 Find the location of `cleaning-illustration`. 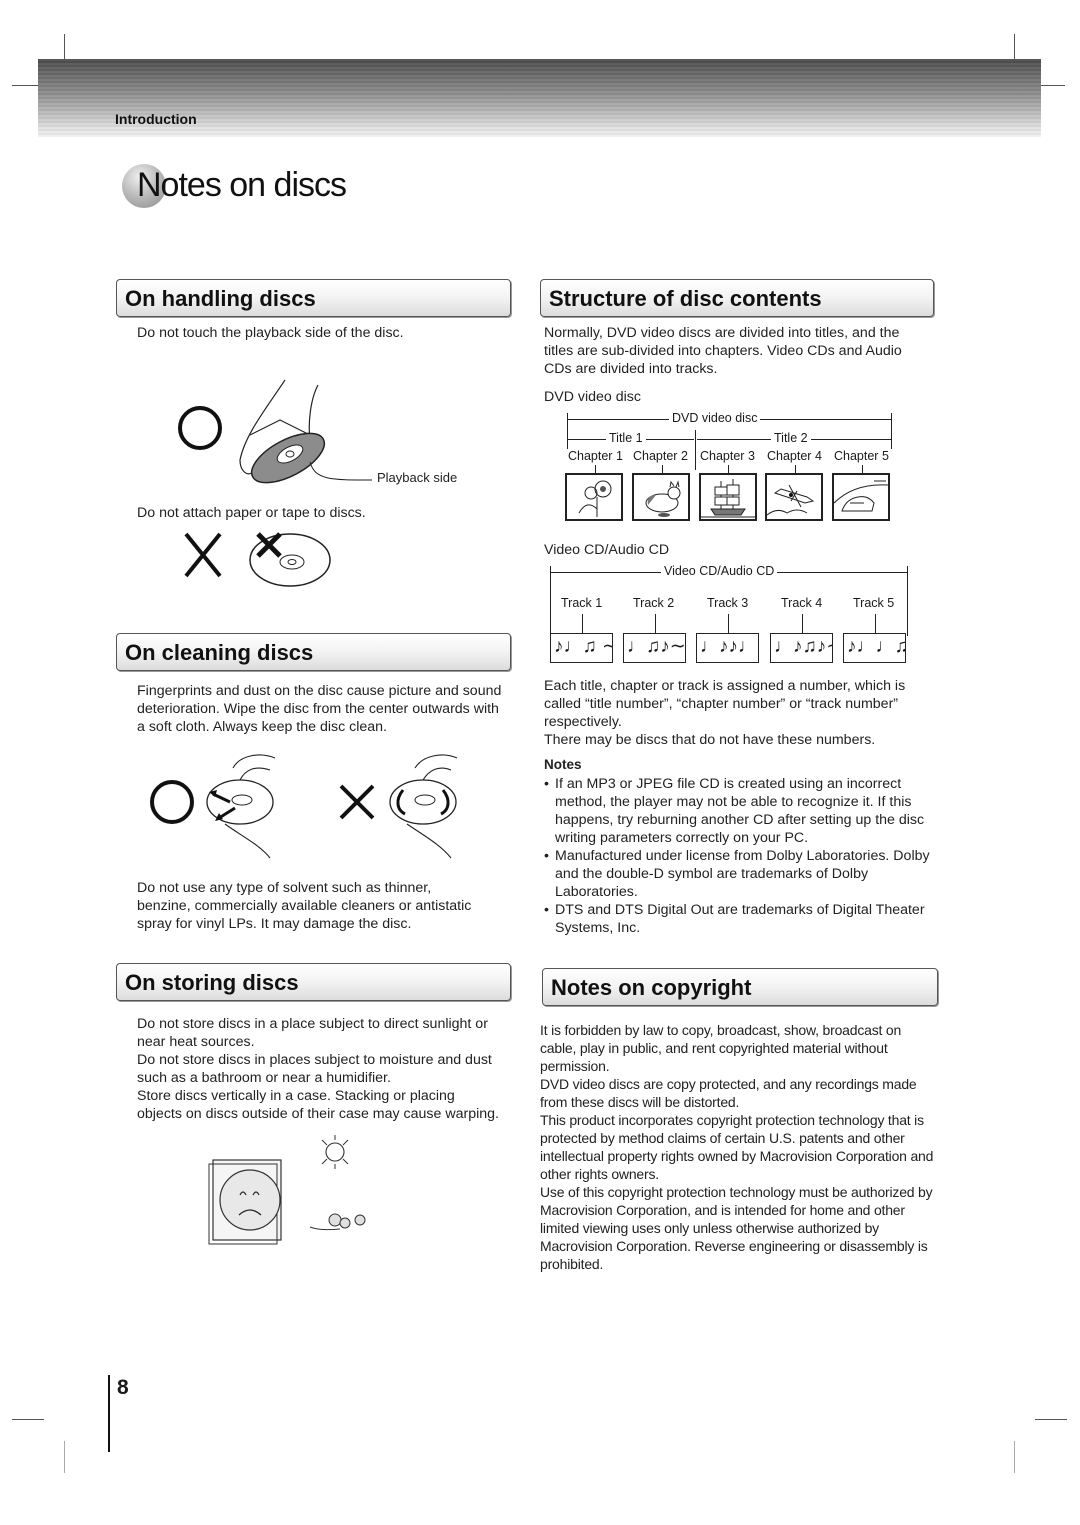

cleaning-illustration is located at coordinates (304, 806).